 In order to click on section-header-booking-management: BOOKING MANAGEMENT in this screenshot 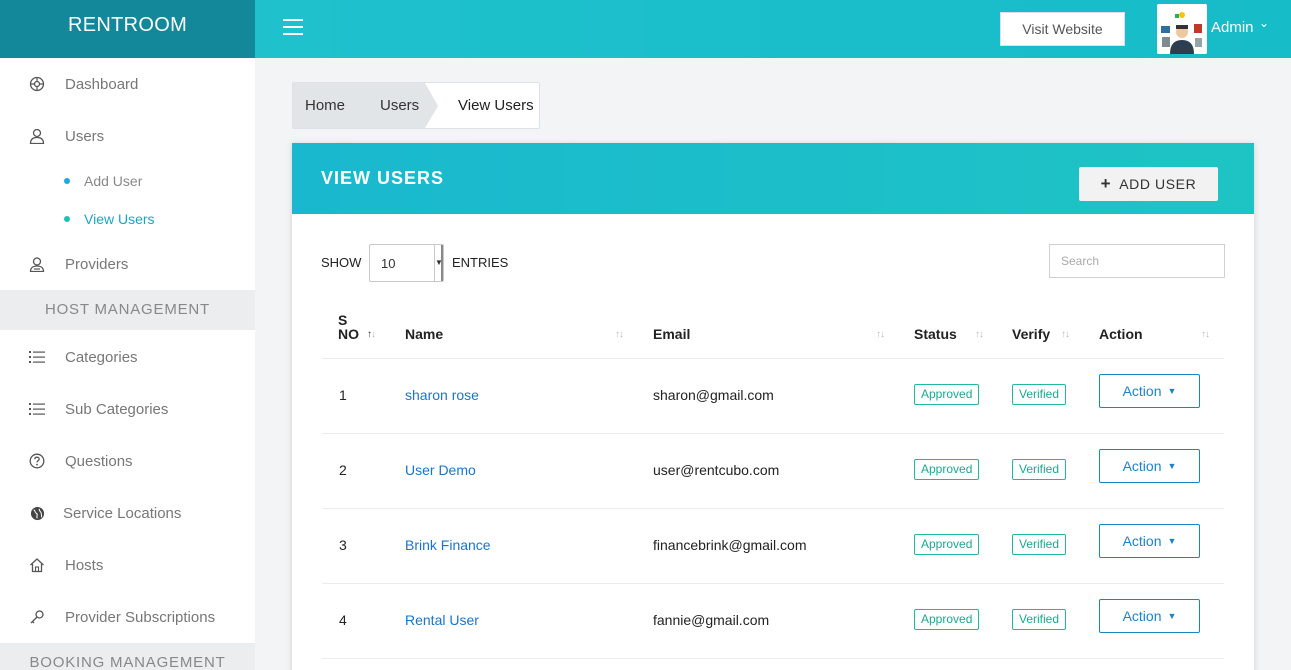, I will do `click(127, 656)`.